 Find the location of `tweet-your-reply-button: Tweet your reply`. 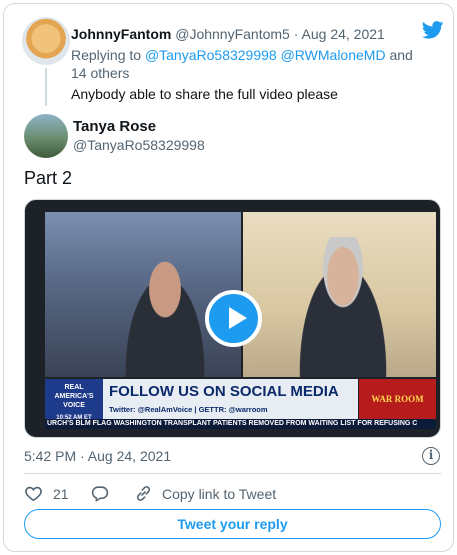

tweet-your-reply-button: Tweet your reply is located at coordinates (232, 524).